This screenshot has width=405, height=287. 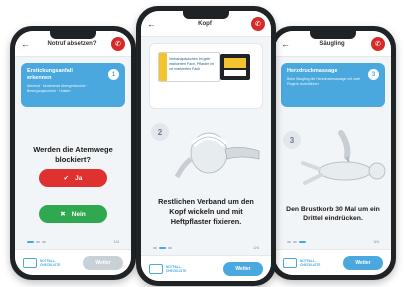 I want to click on no-button: ✖ Nein, so click(x=73, y=214).